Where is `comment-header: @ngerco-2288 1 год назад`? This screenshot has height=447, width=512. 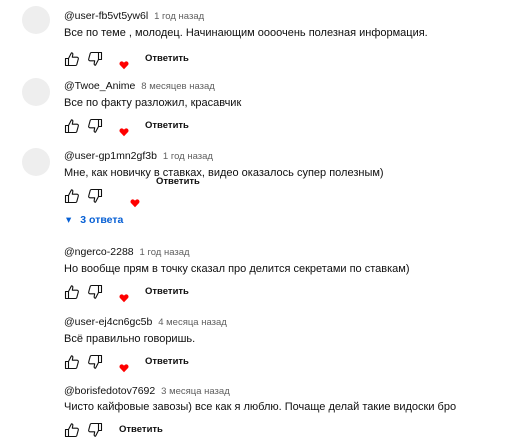 comment-header: @ngerco-2288 1 год назад is located at coordinates (127, 252).